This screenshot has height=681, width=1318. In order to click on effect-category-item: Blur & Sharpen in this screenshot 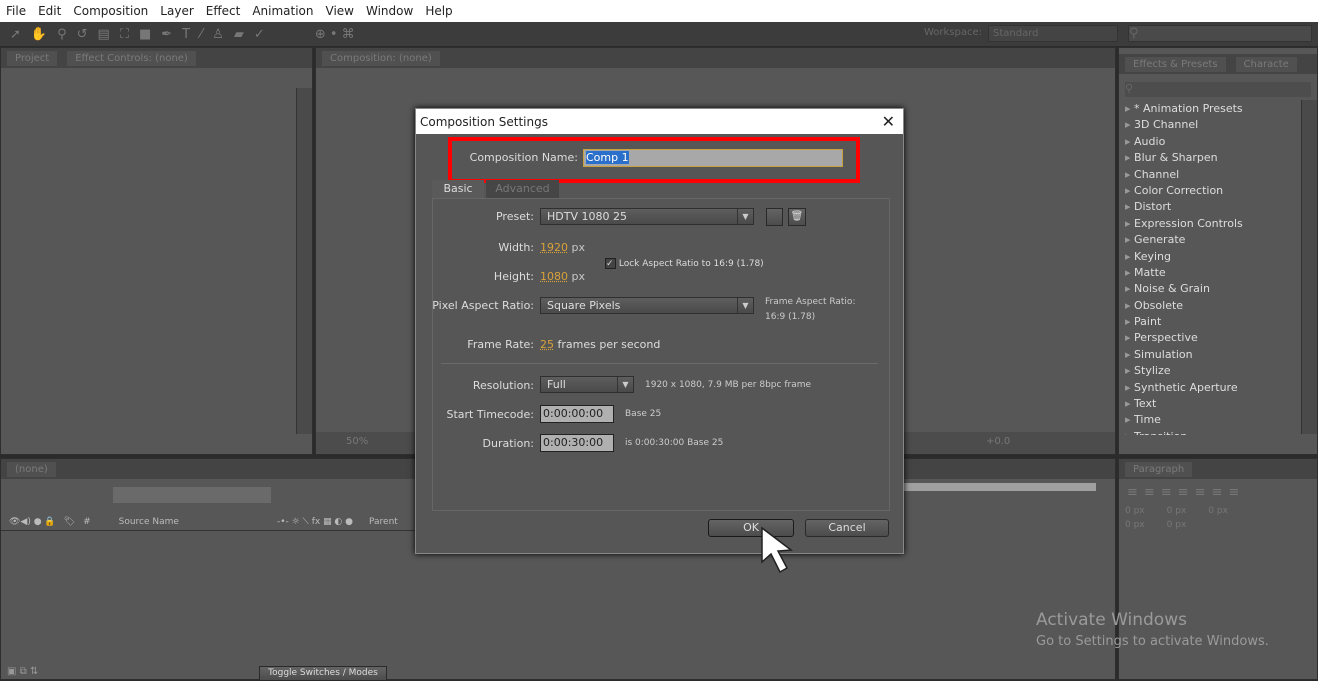, I will do `click(1210, 158)`.